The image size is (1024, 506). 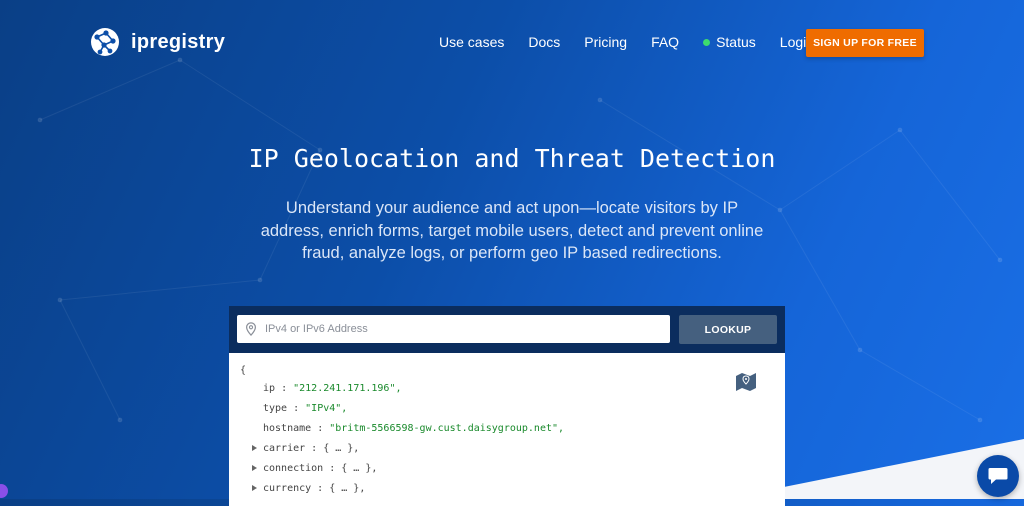 What do you see at coordinates (178, 41) in the screenshot?
I see `brand-name: ipregistry` at bounding box center [178, 41].